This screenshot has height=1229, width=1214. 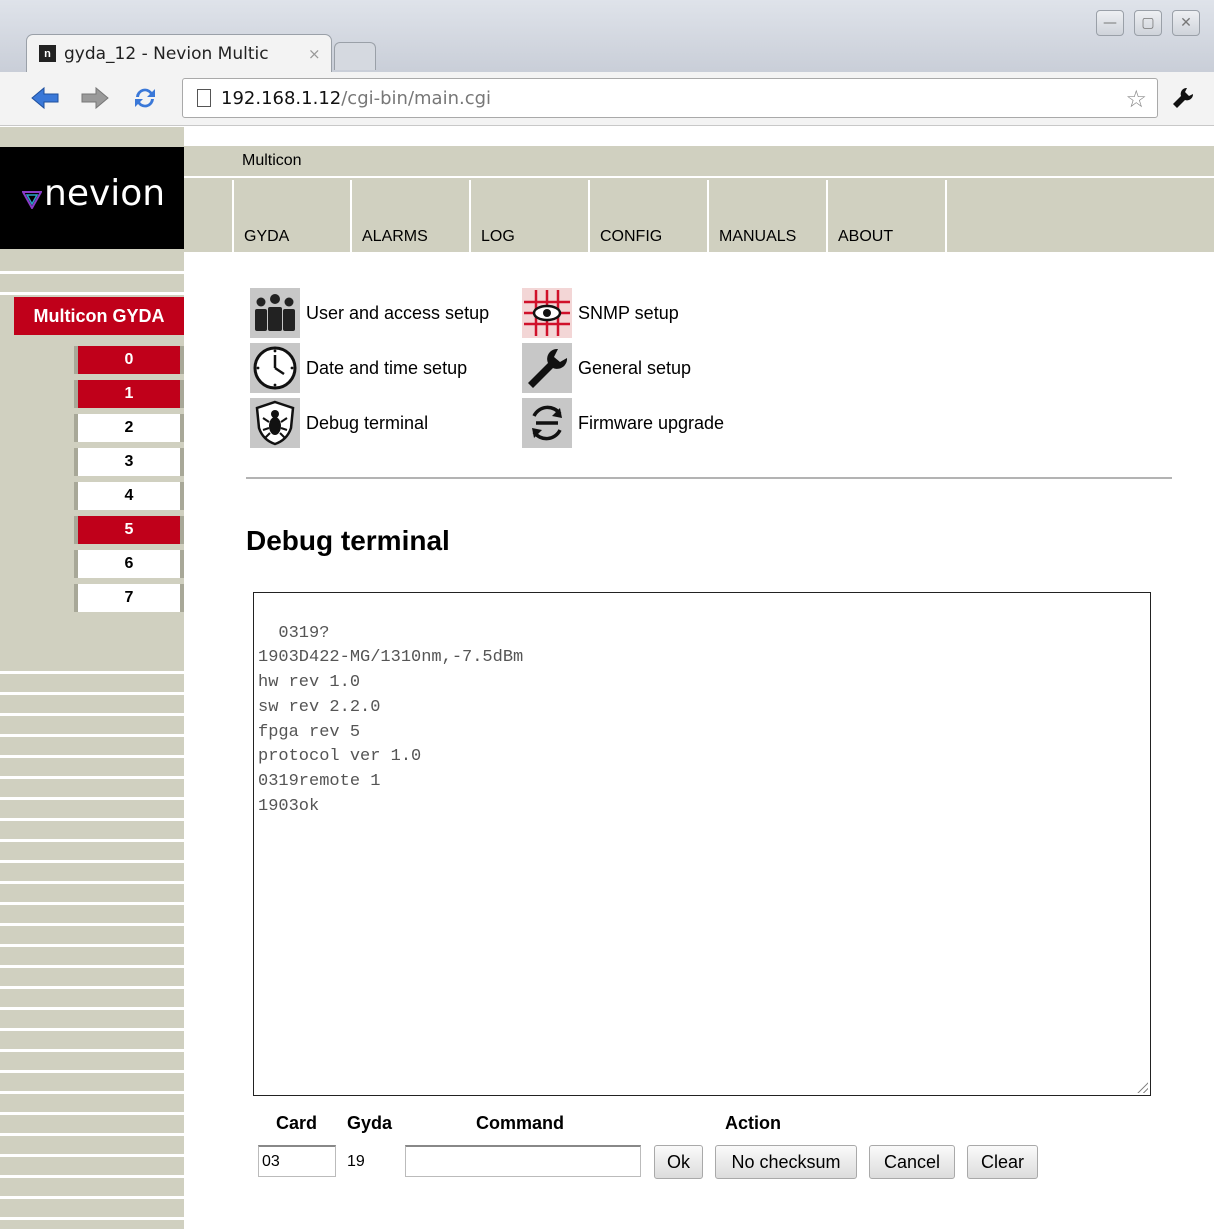 What do you see at coordinates (1110, 23) in the screenshot?
I see `minimize-icon: —` at bounding box center [1110, 23].